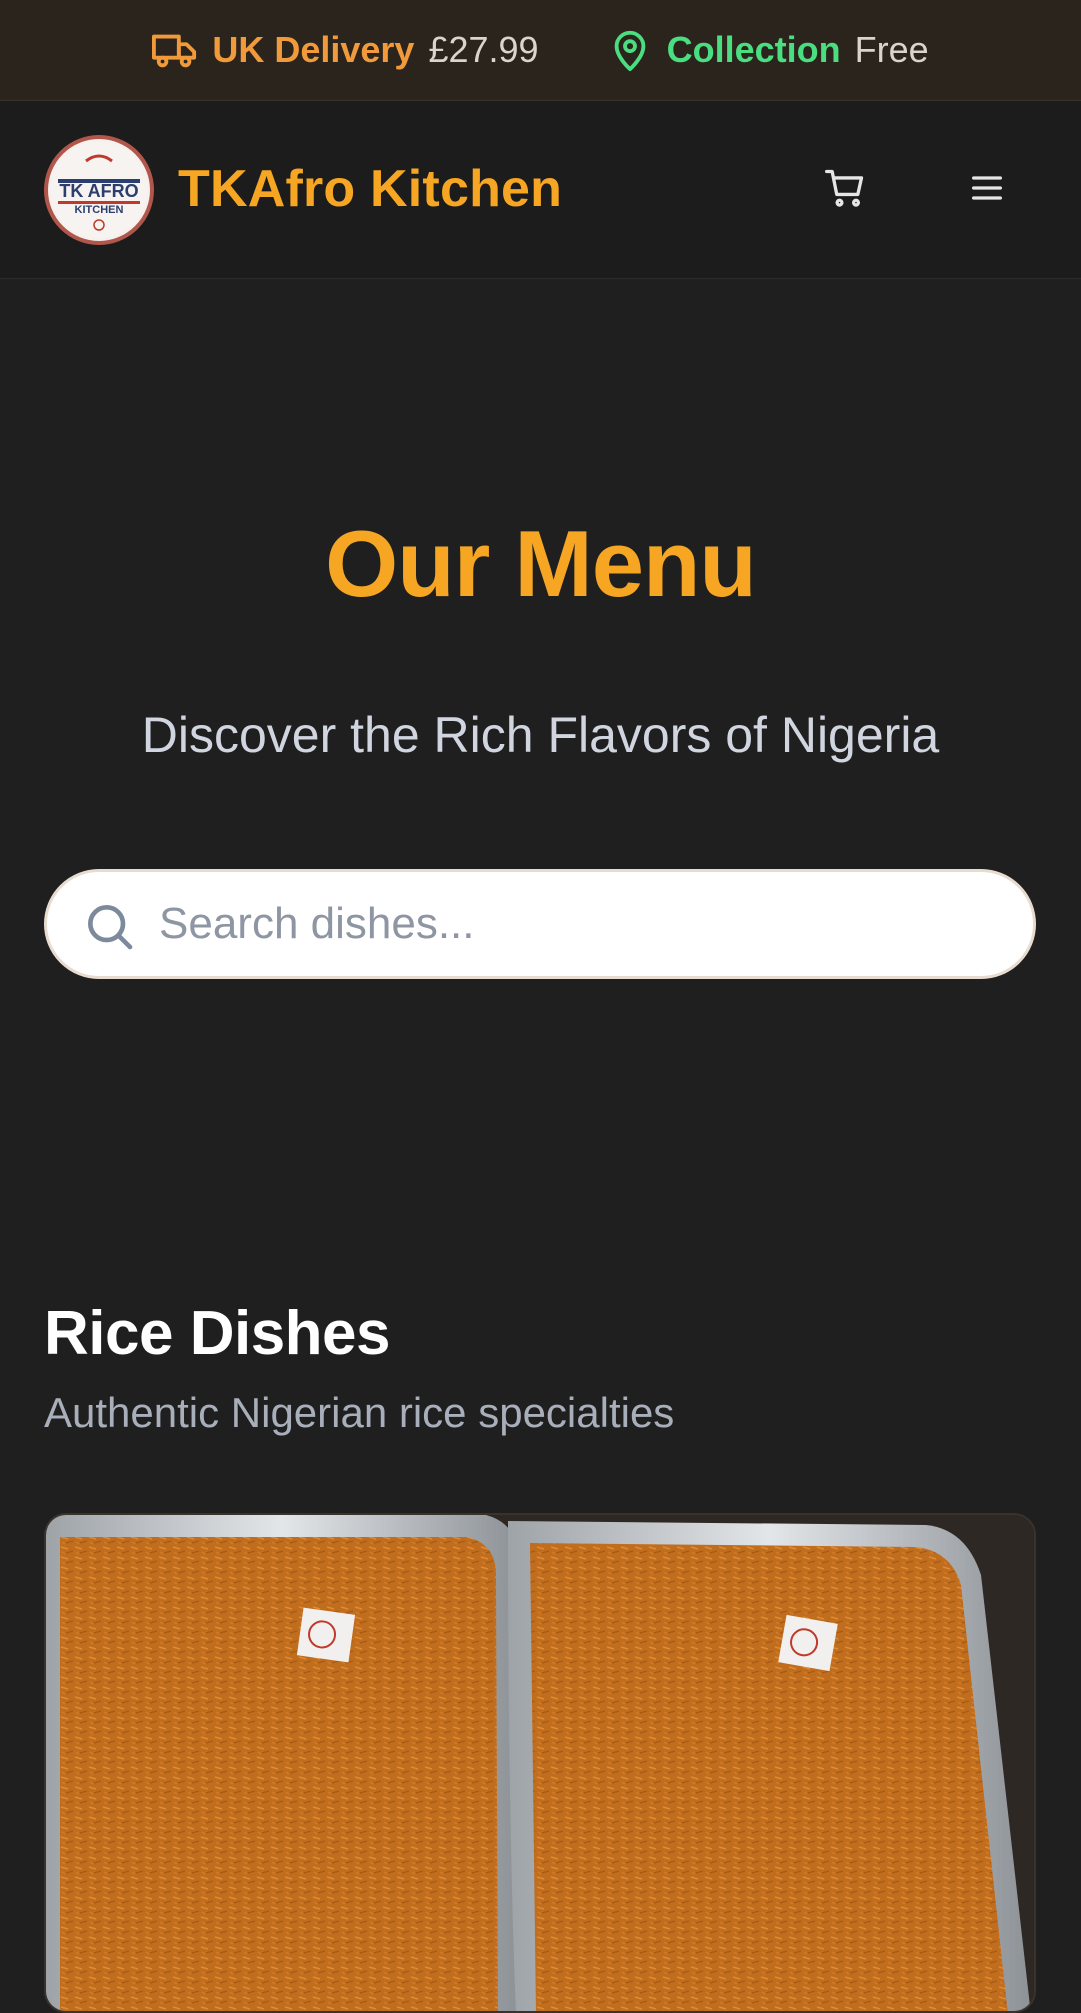  I want to click on cart-button, so click(845, 190).